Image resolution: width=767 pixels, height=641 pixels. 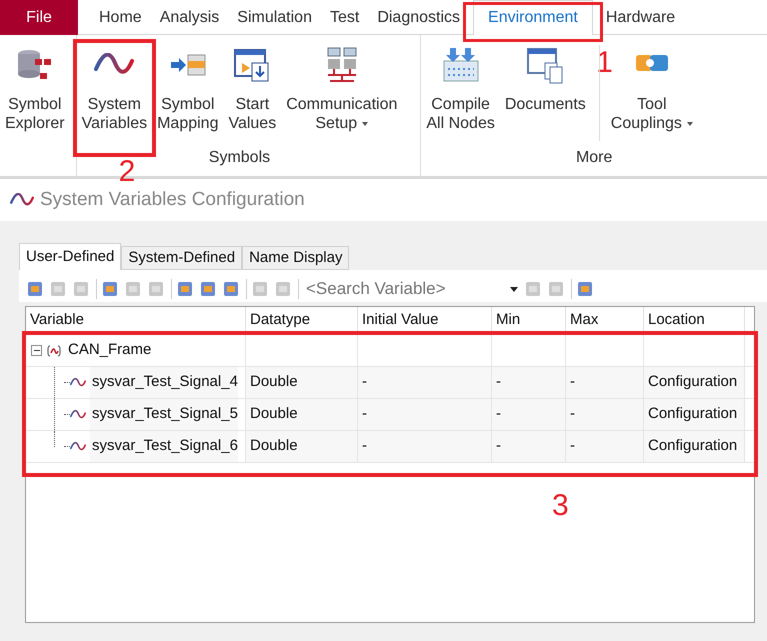 What do you see at coordinates (302, 320) in the screenshot?
I see `column-header: Datatype` at bounding box center [302, 320].